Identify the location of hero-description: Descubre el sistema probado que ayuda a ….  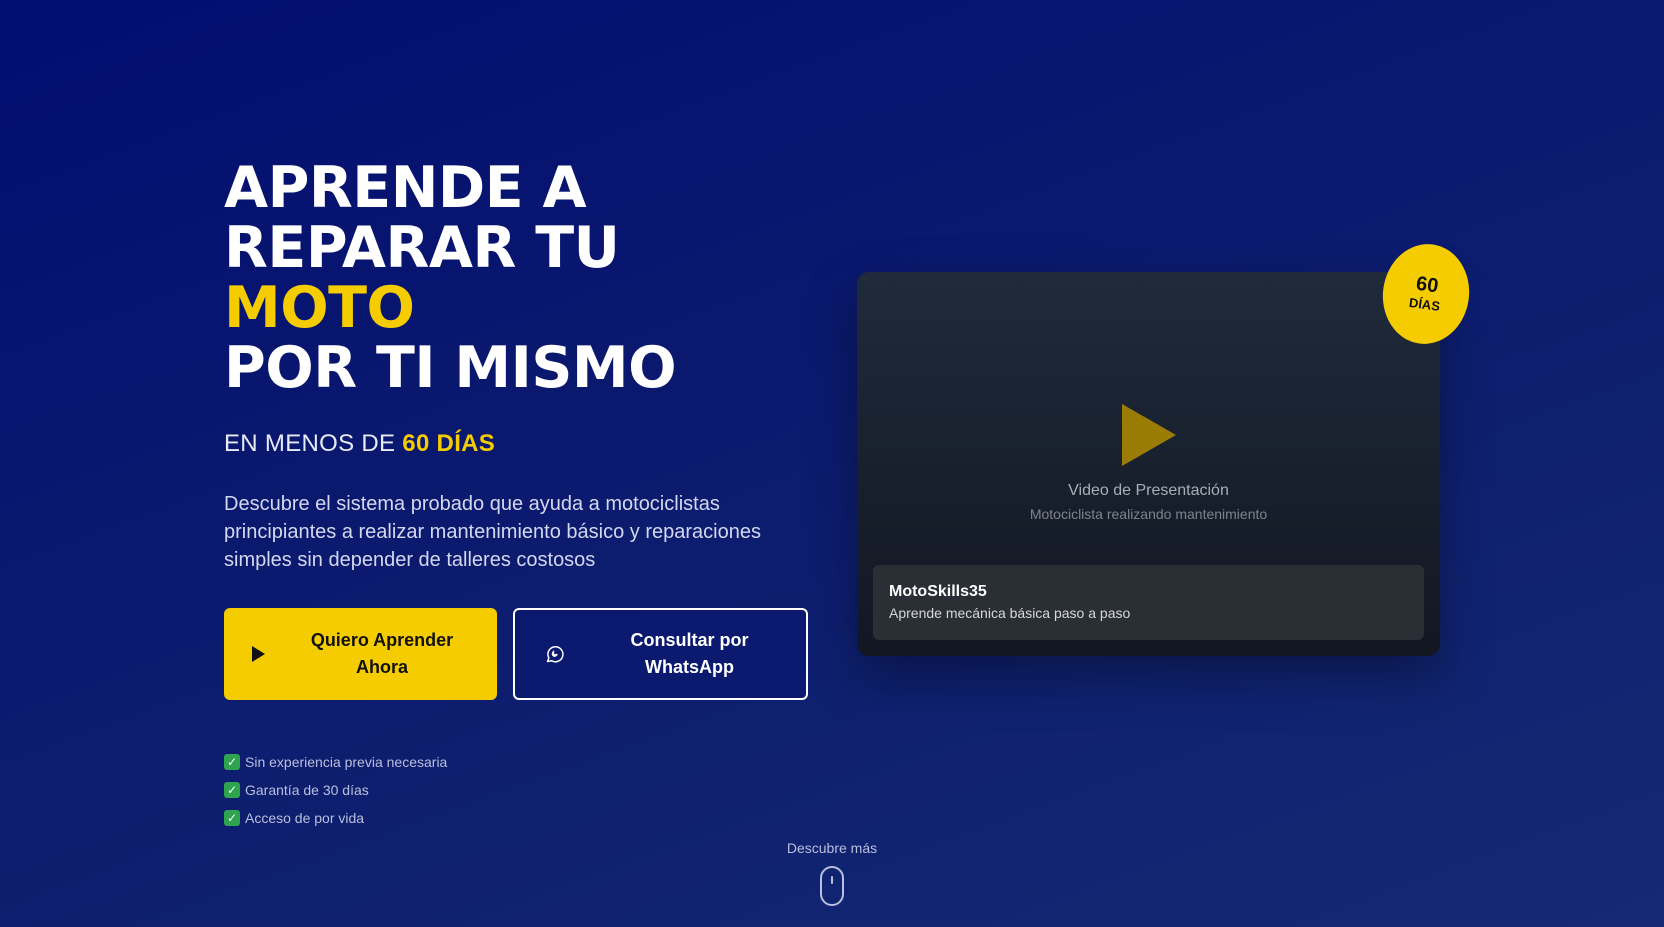
(492, 532).